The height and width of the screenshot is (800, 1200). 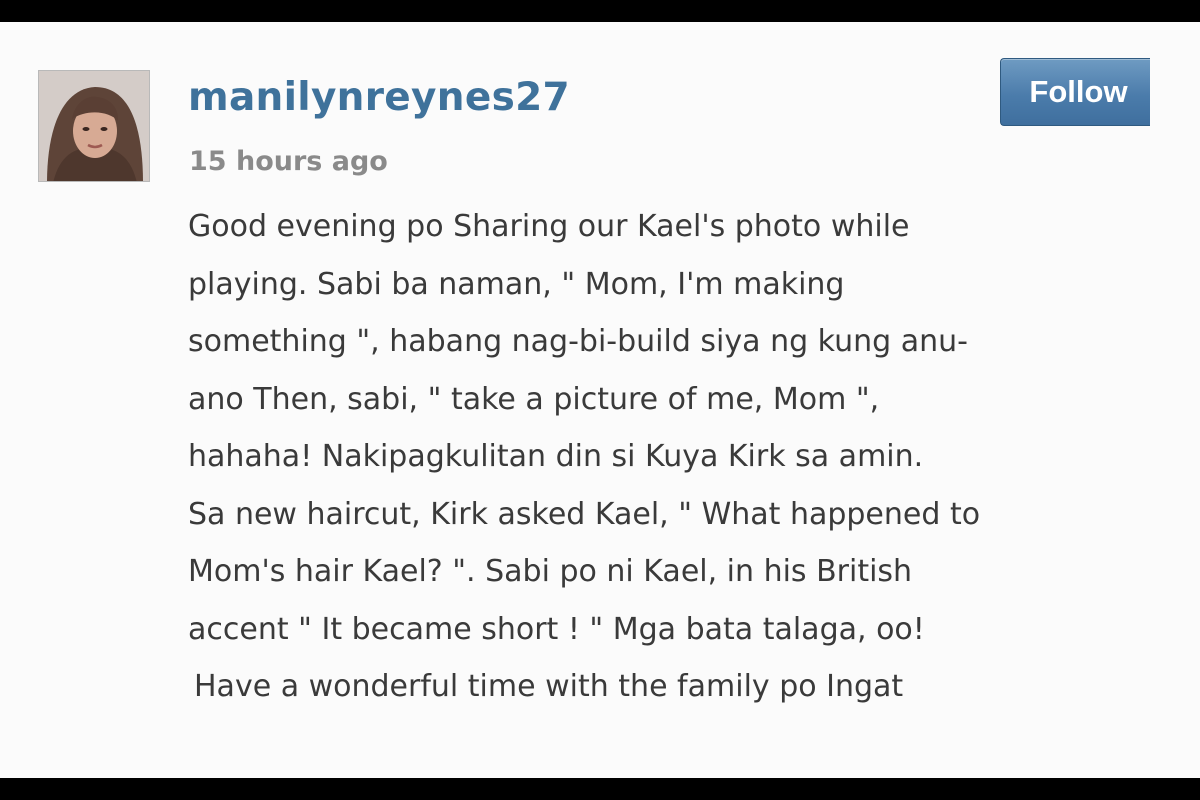 I want to click on post-timestamp: 15 hours ago, so click(x=288, y=161).